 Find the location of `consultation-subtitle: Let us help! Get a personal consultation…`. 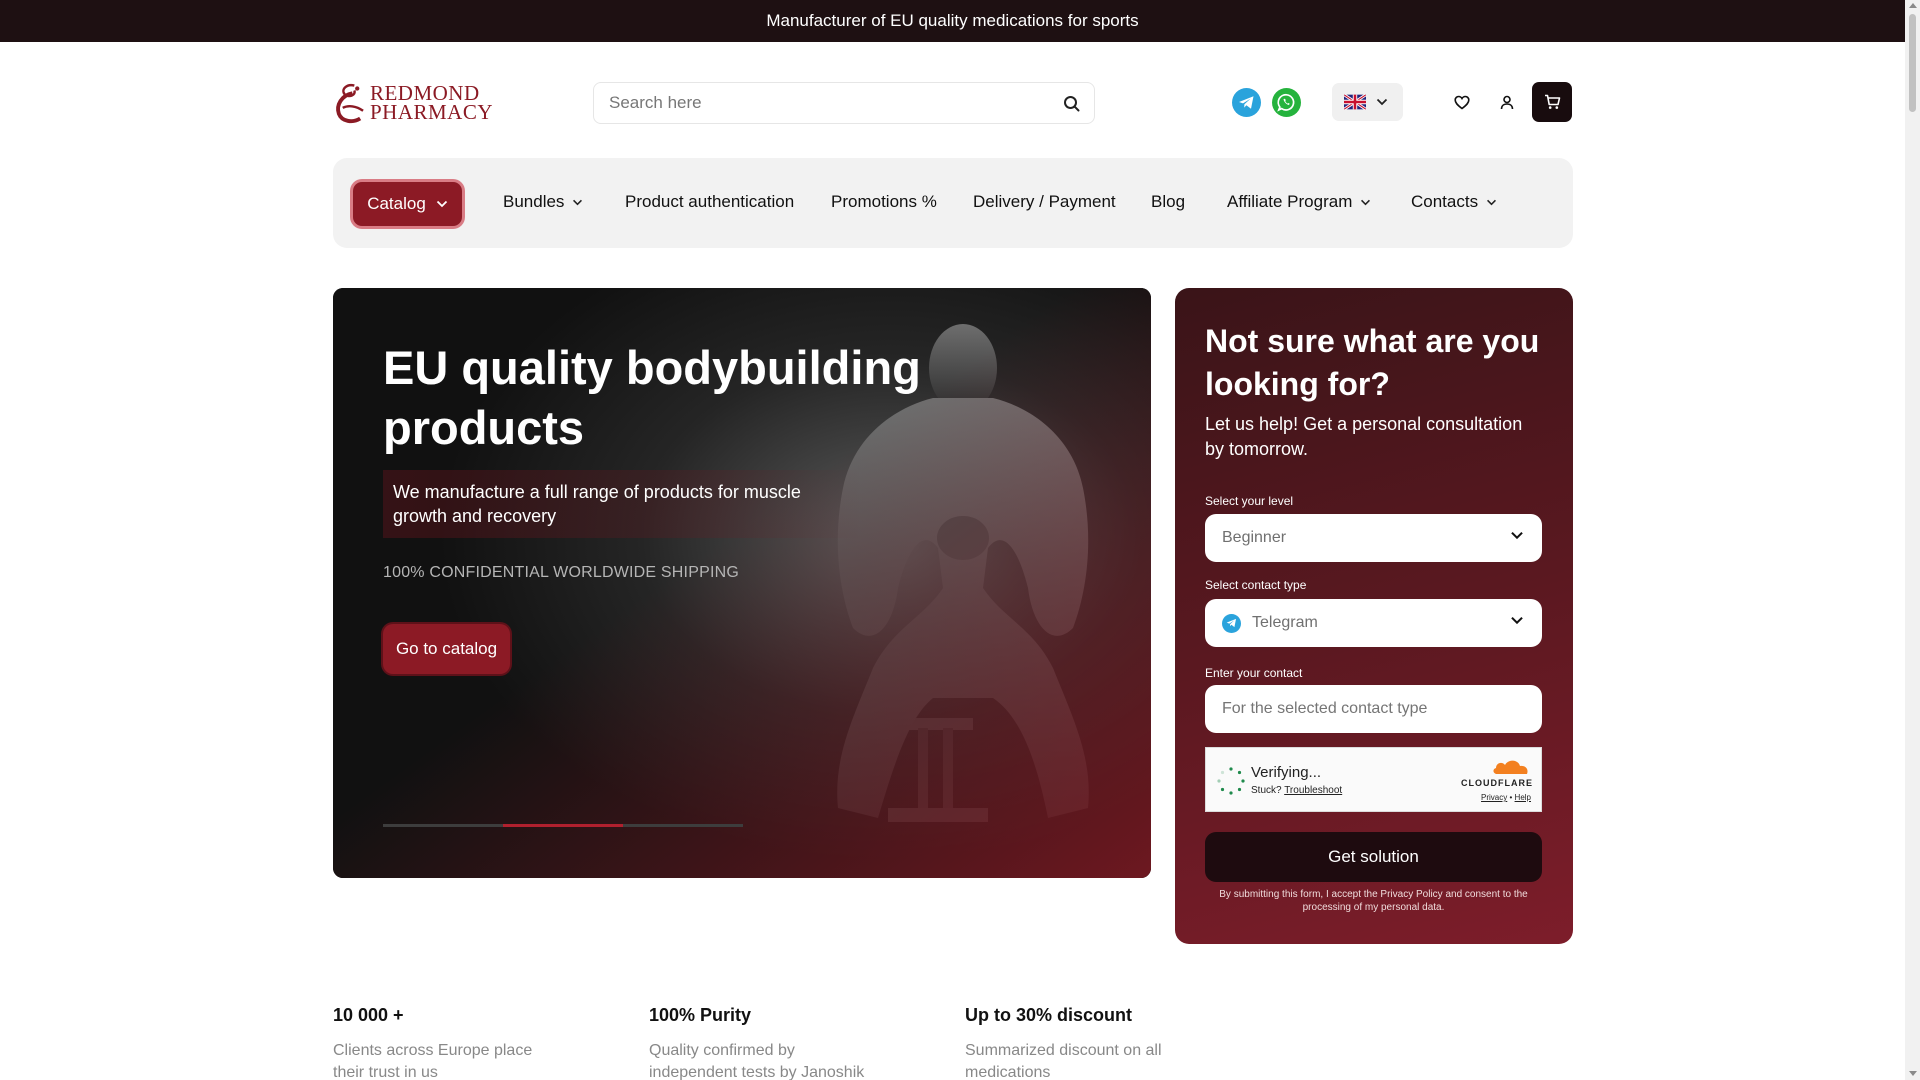

consultation-subtitle: Let us help! Get a personal consultation… is located at coordinates (1364, 436).